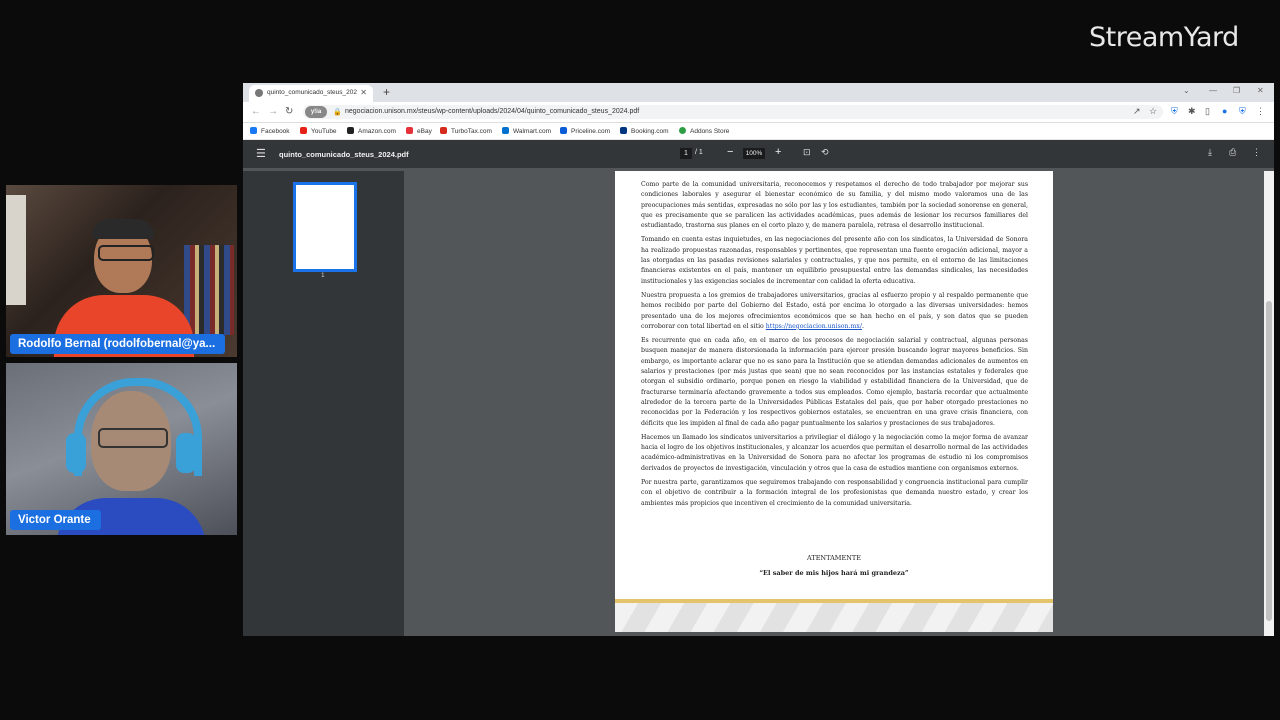  What do you see at coordinates (1153, 111) in the screenshot?
I see `bookmark-star-icon: ☆` at bounding box center [1153, 111].